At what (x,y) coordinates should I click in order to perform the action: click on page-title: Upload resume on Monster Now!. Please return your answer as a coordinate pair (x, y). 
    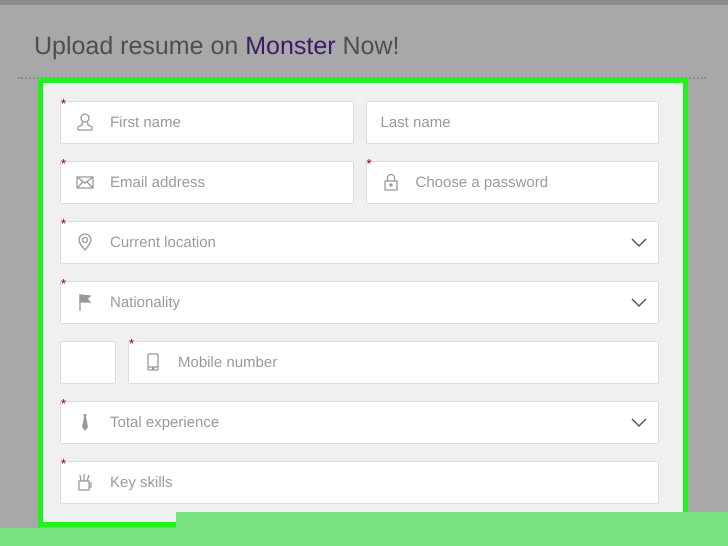
    Looking at the image, I should click on (217, 46).